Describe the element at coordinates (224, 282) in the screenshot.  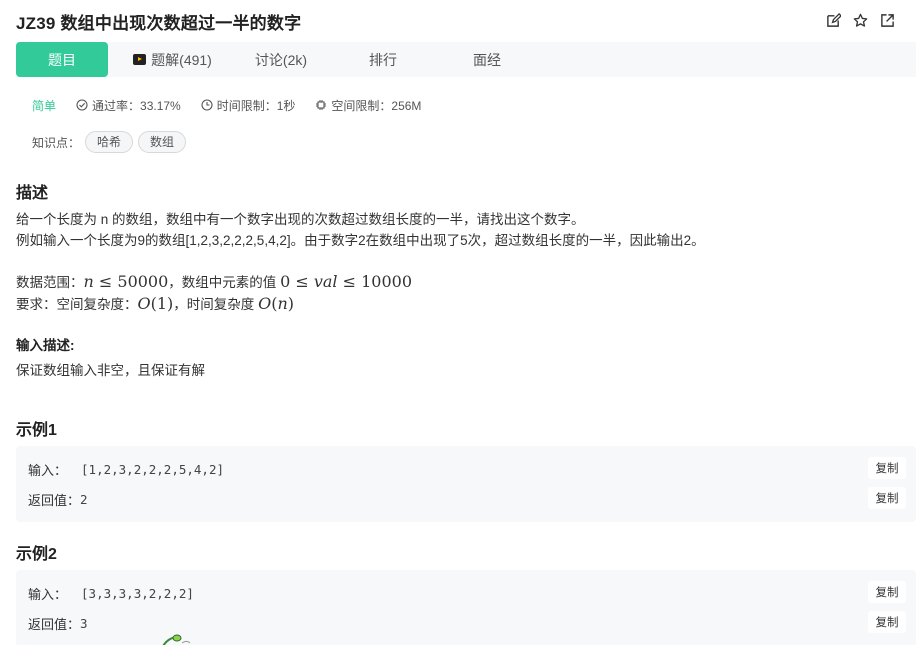
I see `data-range-middle: ，数组中元素的值` at that location.